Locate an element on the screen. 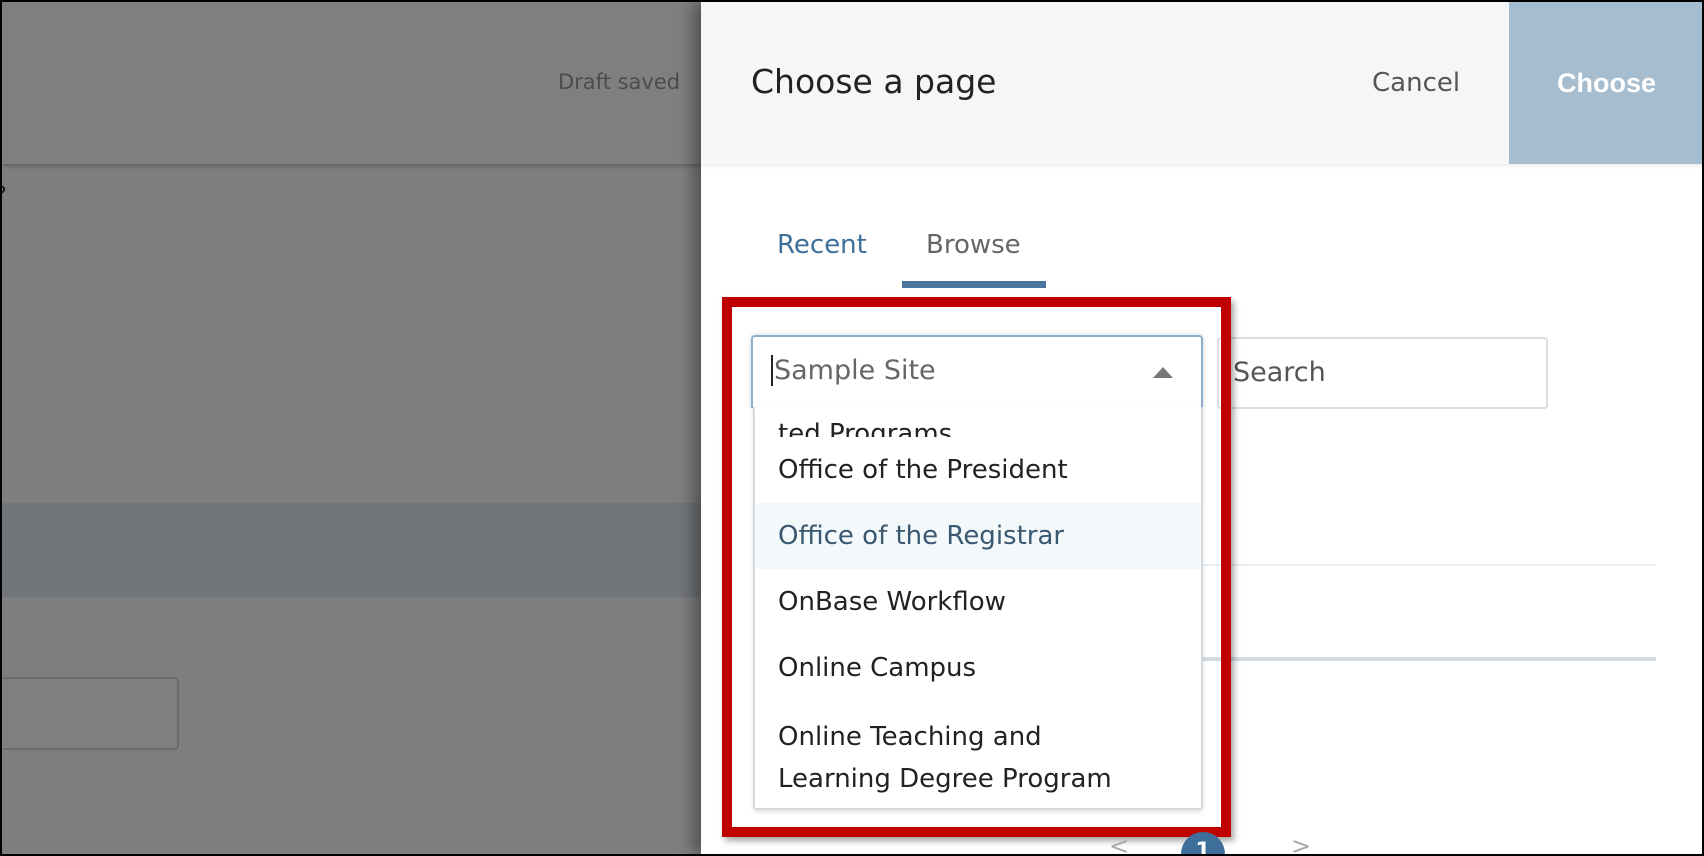 This screenshot has width=1704, height=856. list-item: Office of the President is located at coordinates (978, 470).